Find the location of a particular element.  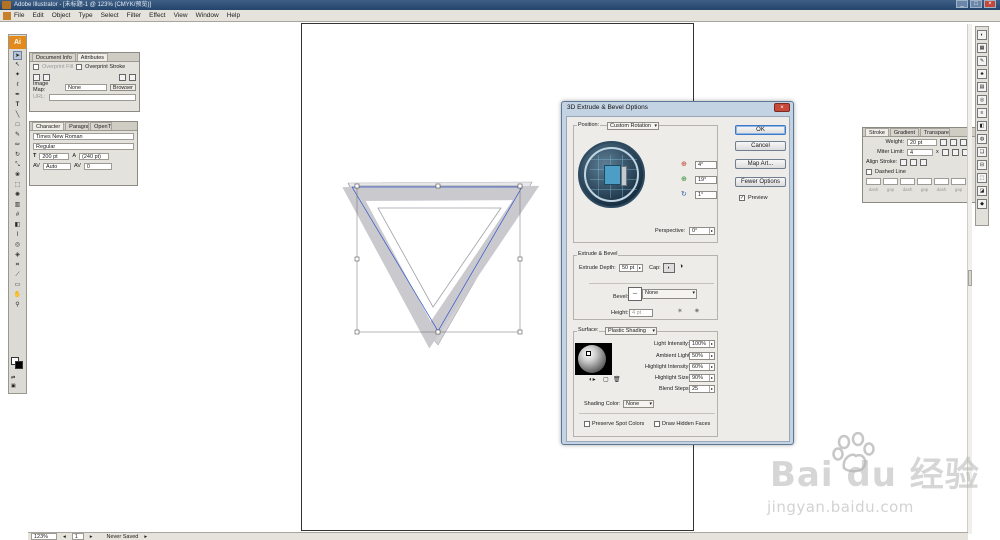

type-tool-icon: T is located at coordinates (17, 105).